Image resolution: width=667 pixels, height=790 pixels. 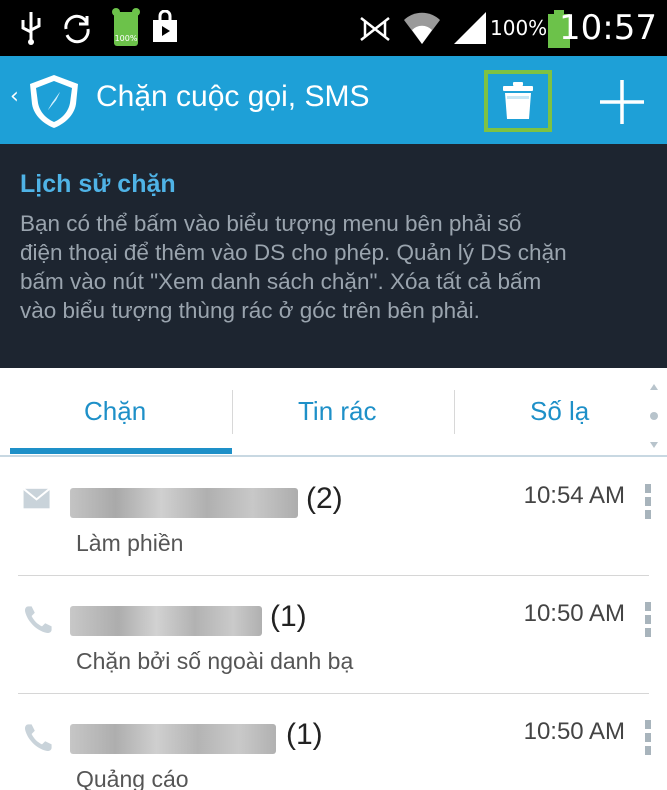 What do you see at coordinates (333, 742) in the screenshot?
I see `list-item: (1) 10:50 AM Quảng cáo` at bounding box center [333, 742].